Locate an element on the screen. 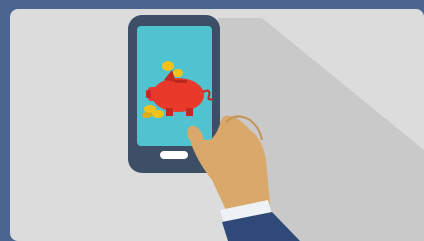 The image size is (424, 241). piggy-leg-back is located at coordinates (189, 112).